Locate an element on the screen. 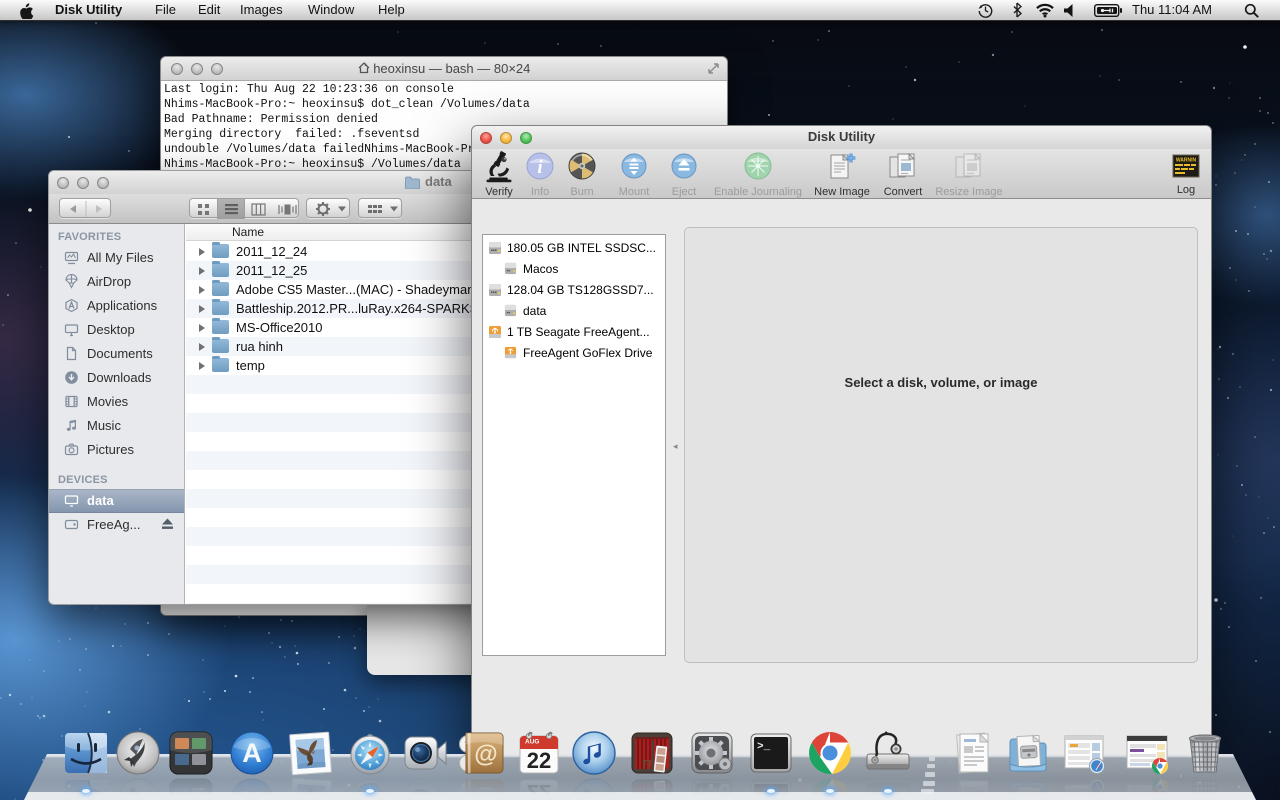 The image size is (1280, 800). svg-text: WARNIN is located at coordinates (1186, 161).